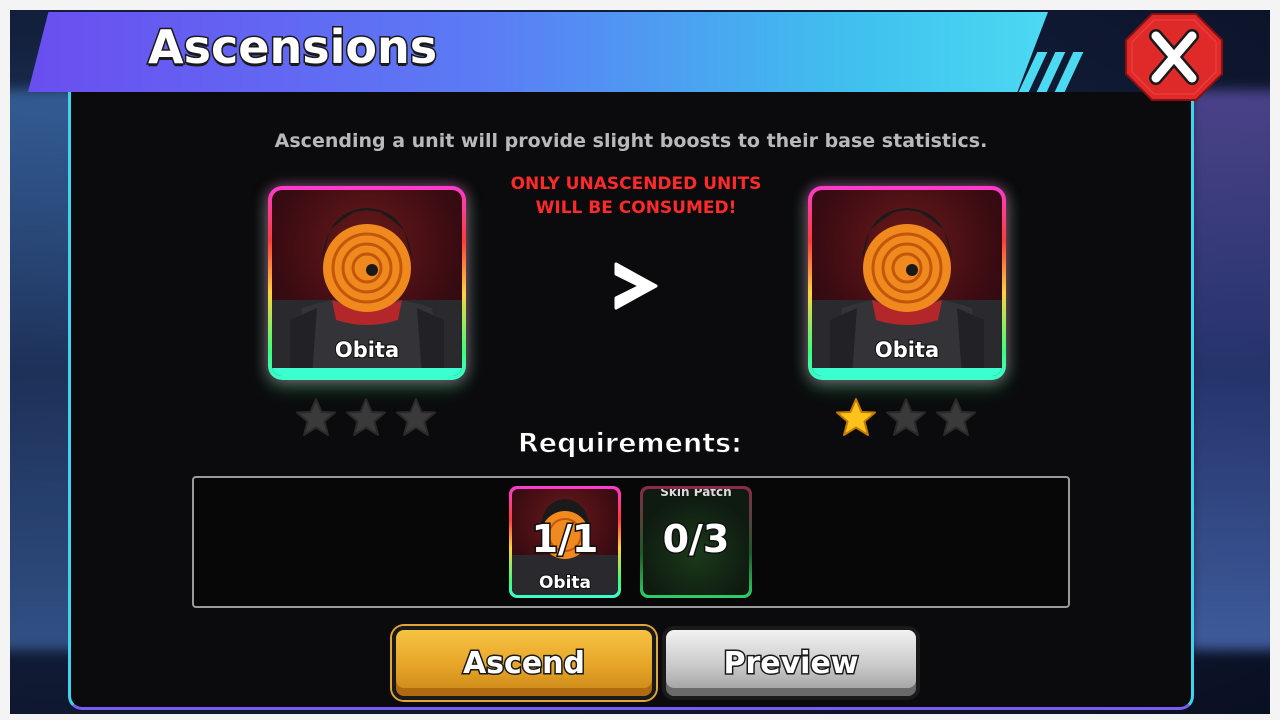 The width and height of the screenshot is (1280, 720). I want to click on requirement-count: 0/3, so click(696, 539).